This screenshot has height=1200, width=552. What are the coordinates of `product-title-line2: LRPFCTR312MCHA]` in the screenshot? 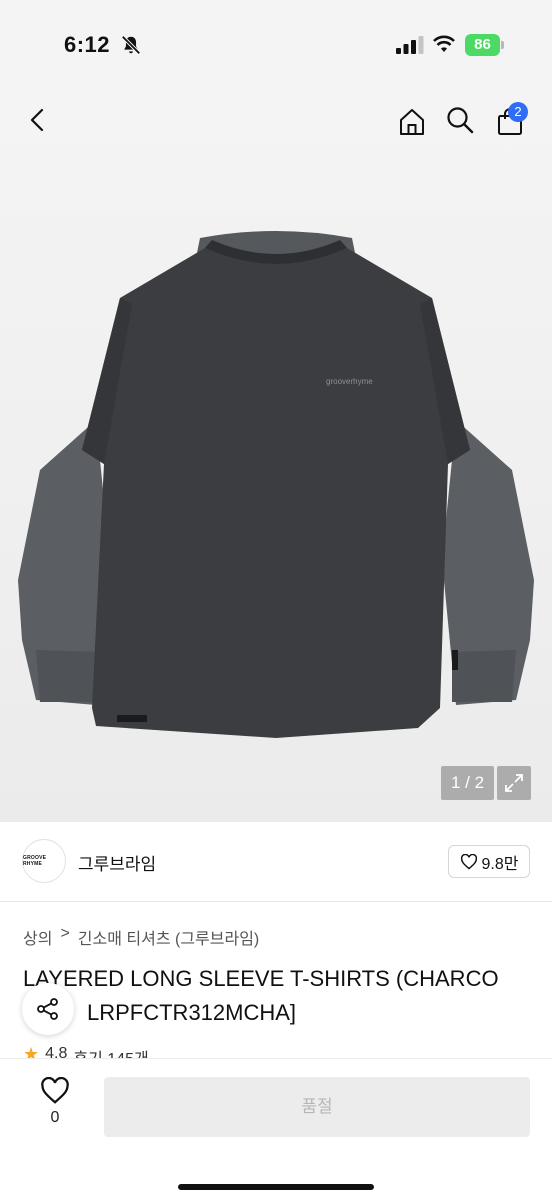 It's located at (192, 1012).